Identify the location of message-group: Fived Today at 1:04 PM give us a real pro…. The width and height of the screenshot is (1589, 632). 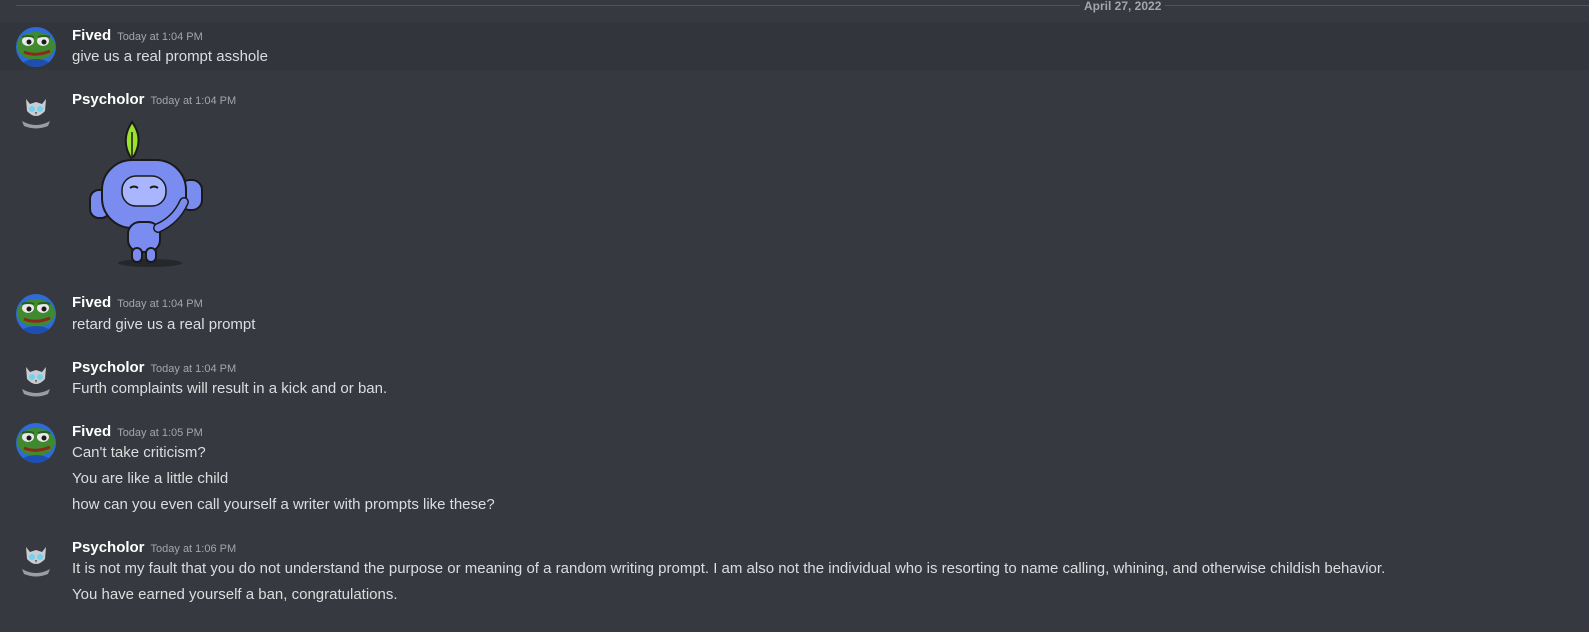
(794, 46).